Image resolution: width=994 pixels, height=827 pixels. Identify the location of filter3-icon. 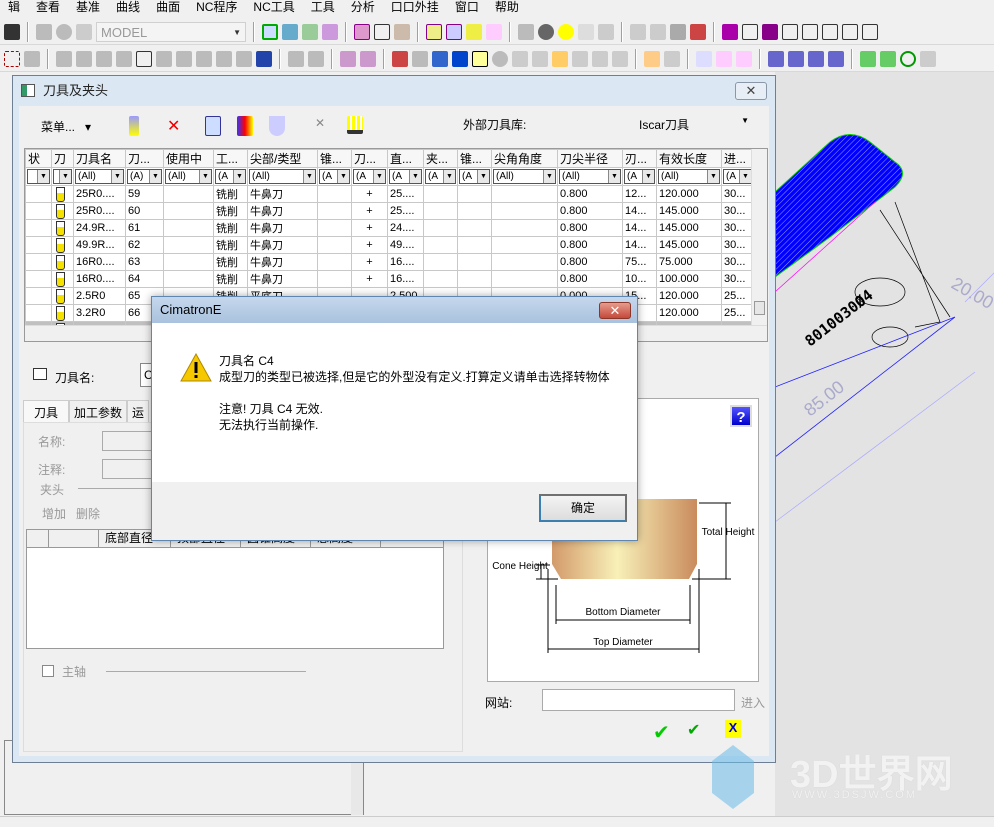
(104, 58).